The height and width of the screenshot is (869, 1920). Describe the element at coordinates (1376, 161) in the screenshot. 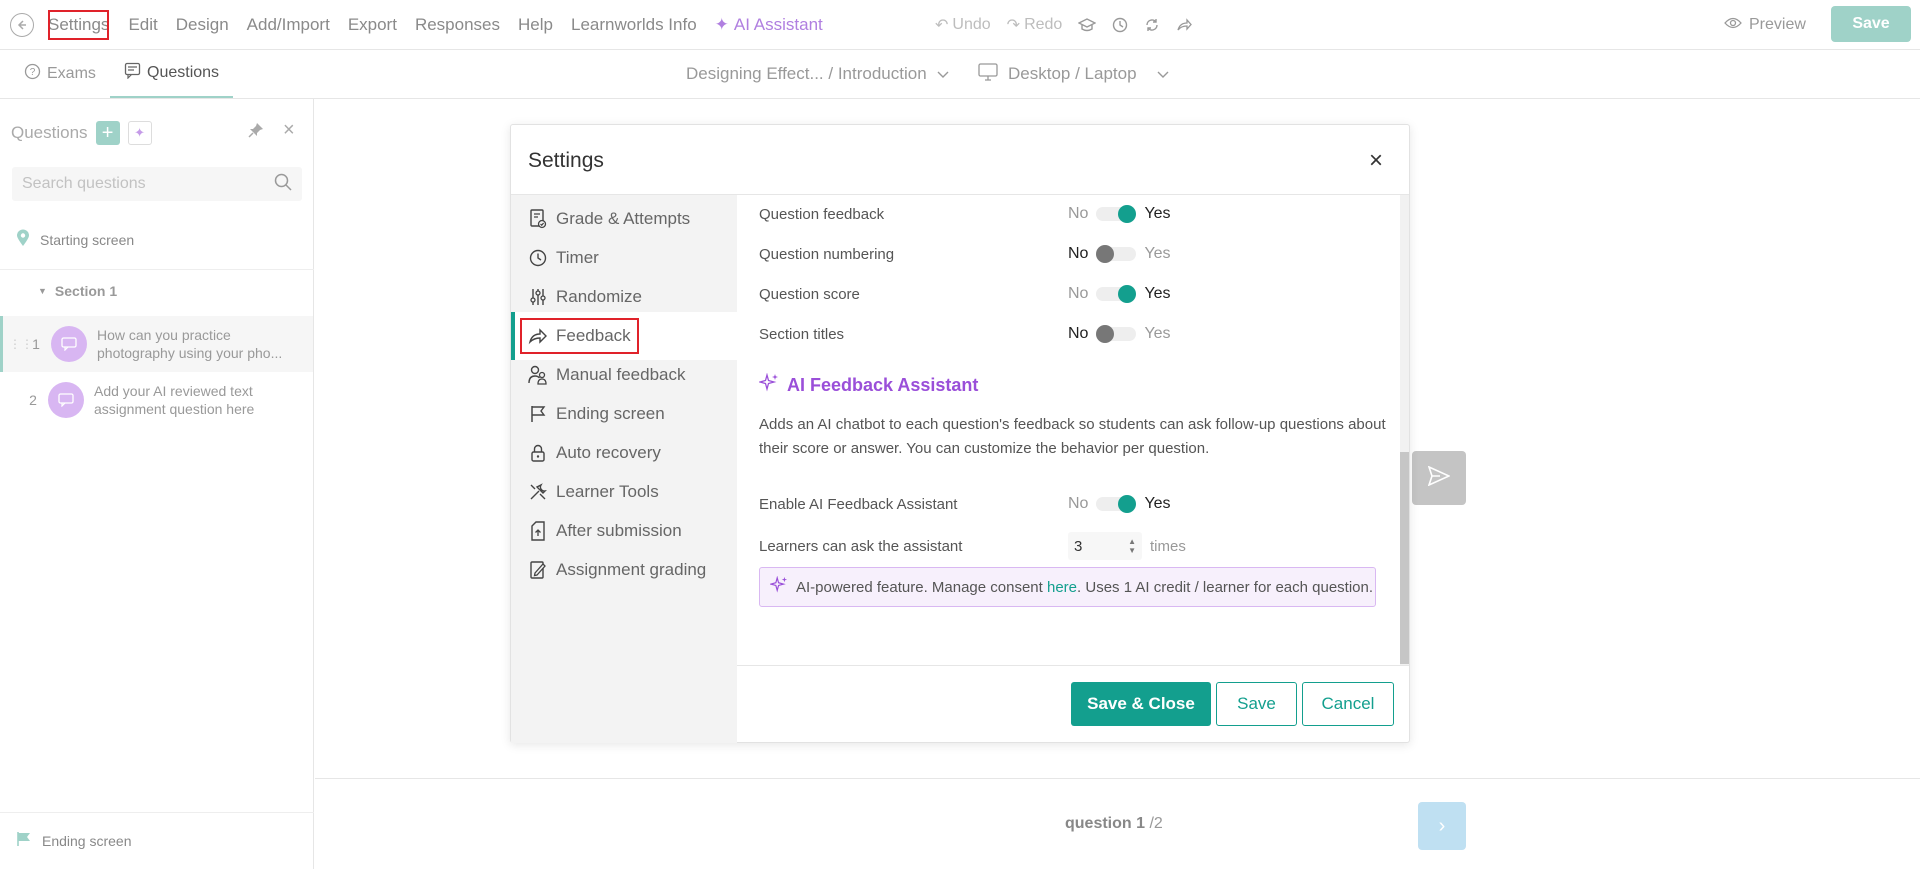

I see `close-icon: ×` at that location.